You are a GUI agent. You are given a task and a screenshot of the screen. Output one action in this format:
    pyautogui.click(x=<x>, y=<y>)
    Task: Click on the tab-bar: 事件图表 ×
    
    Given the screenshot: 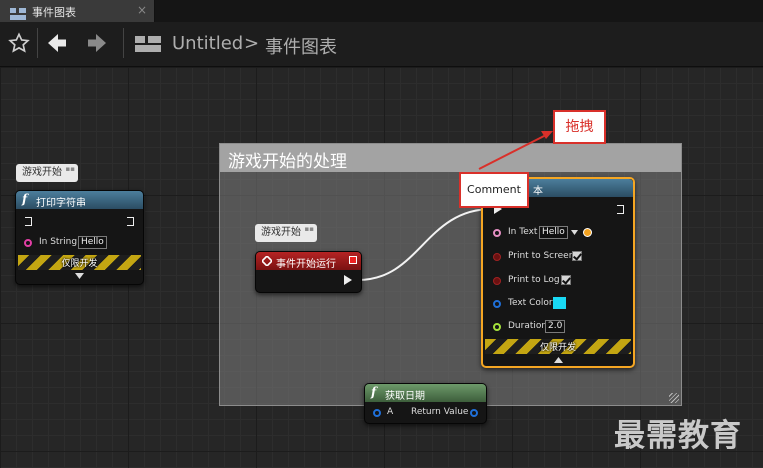 What is the action you would take?
    pyautogui.click(x=381, y=11)
    